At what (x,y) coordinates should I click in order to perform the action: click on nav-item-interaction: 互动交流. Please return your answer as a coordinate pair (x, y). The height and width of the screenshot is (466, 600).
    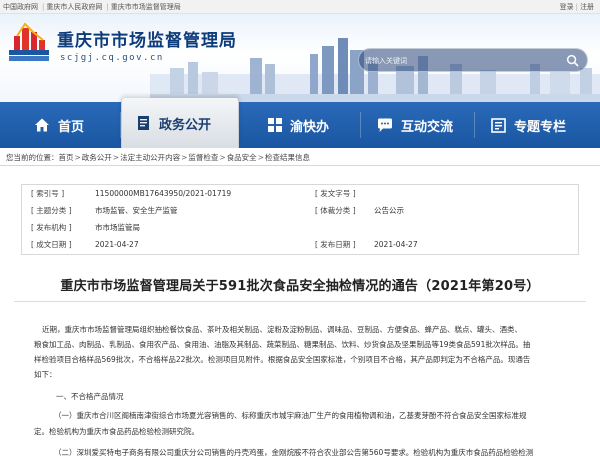
    Looking at the image, I should click on (415, 125).